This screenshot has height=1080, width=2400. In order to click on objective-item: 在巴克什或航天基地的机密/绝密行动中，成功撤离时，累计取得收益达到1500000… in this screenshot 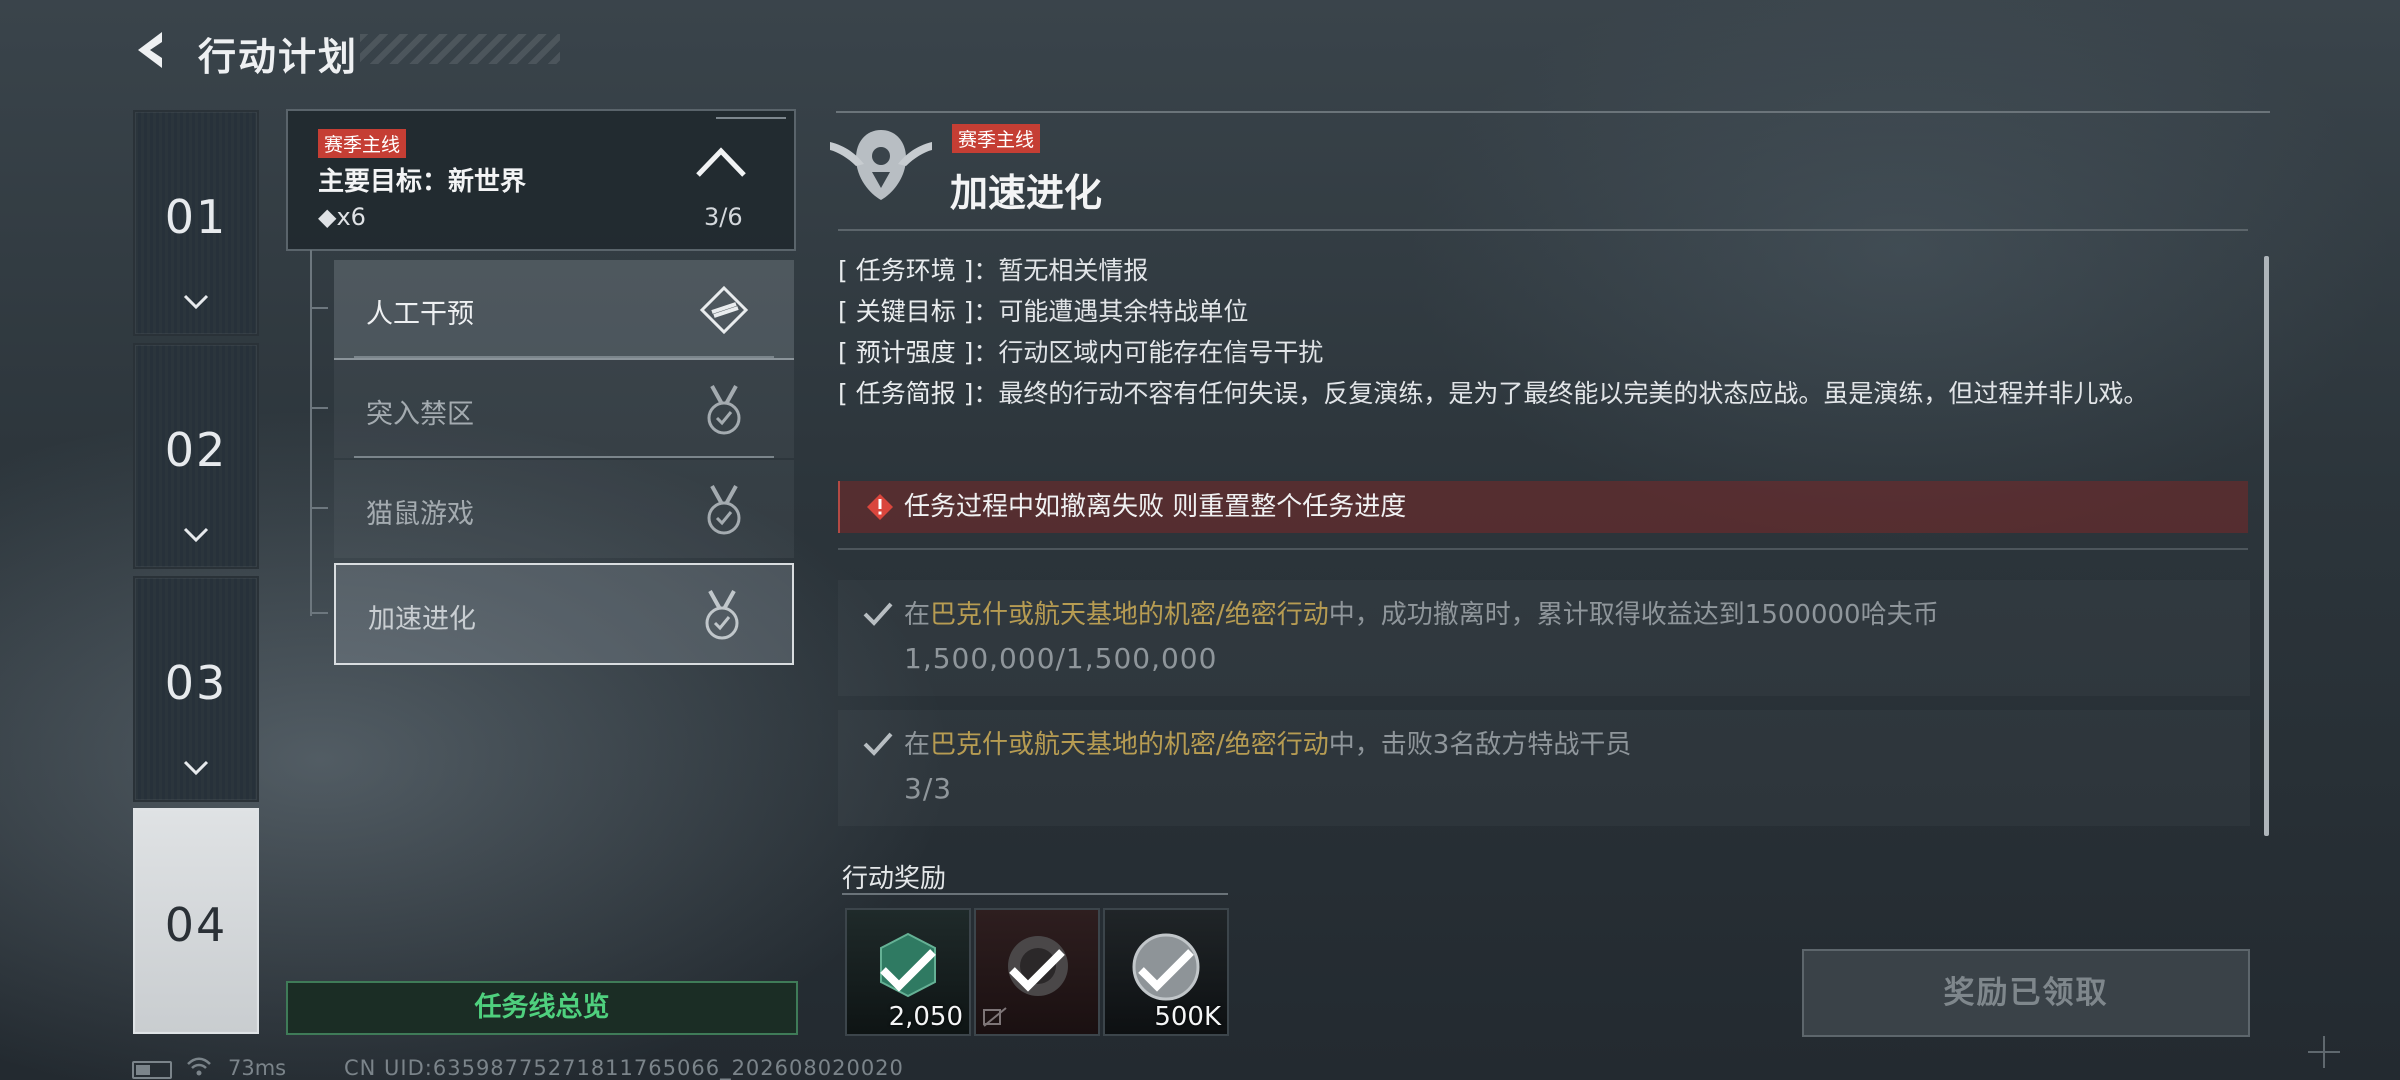, I will do `click(1544, 638)`.